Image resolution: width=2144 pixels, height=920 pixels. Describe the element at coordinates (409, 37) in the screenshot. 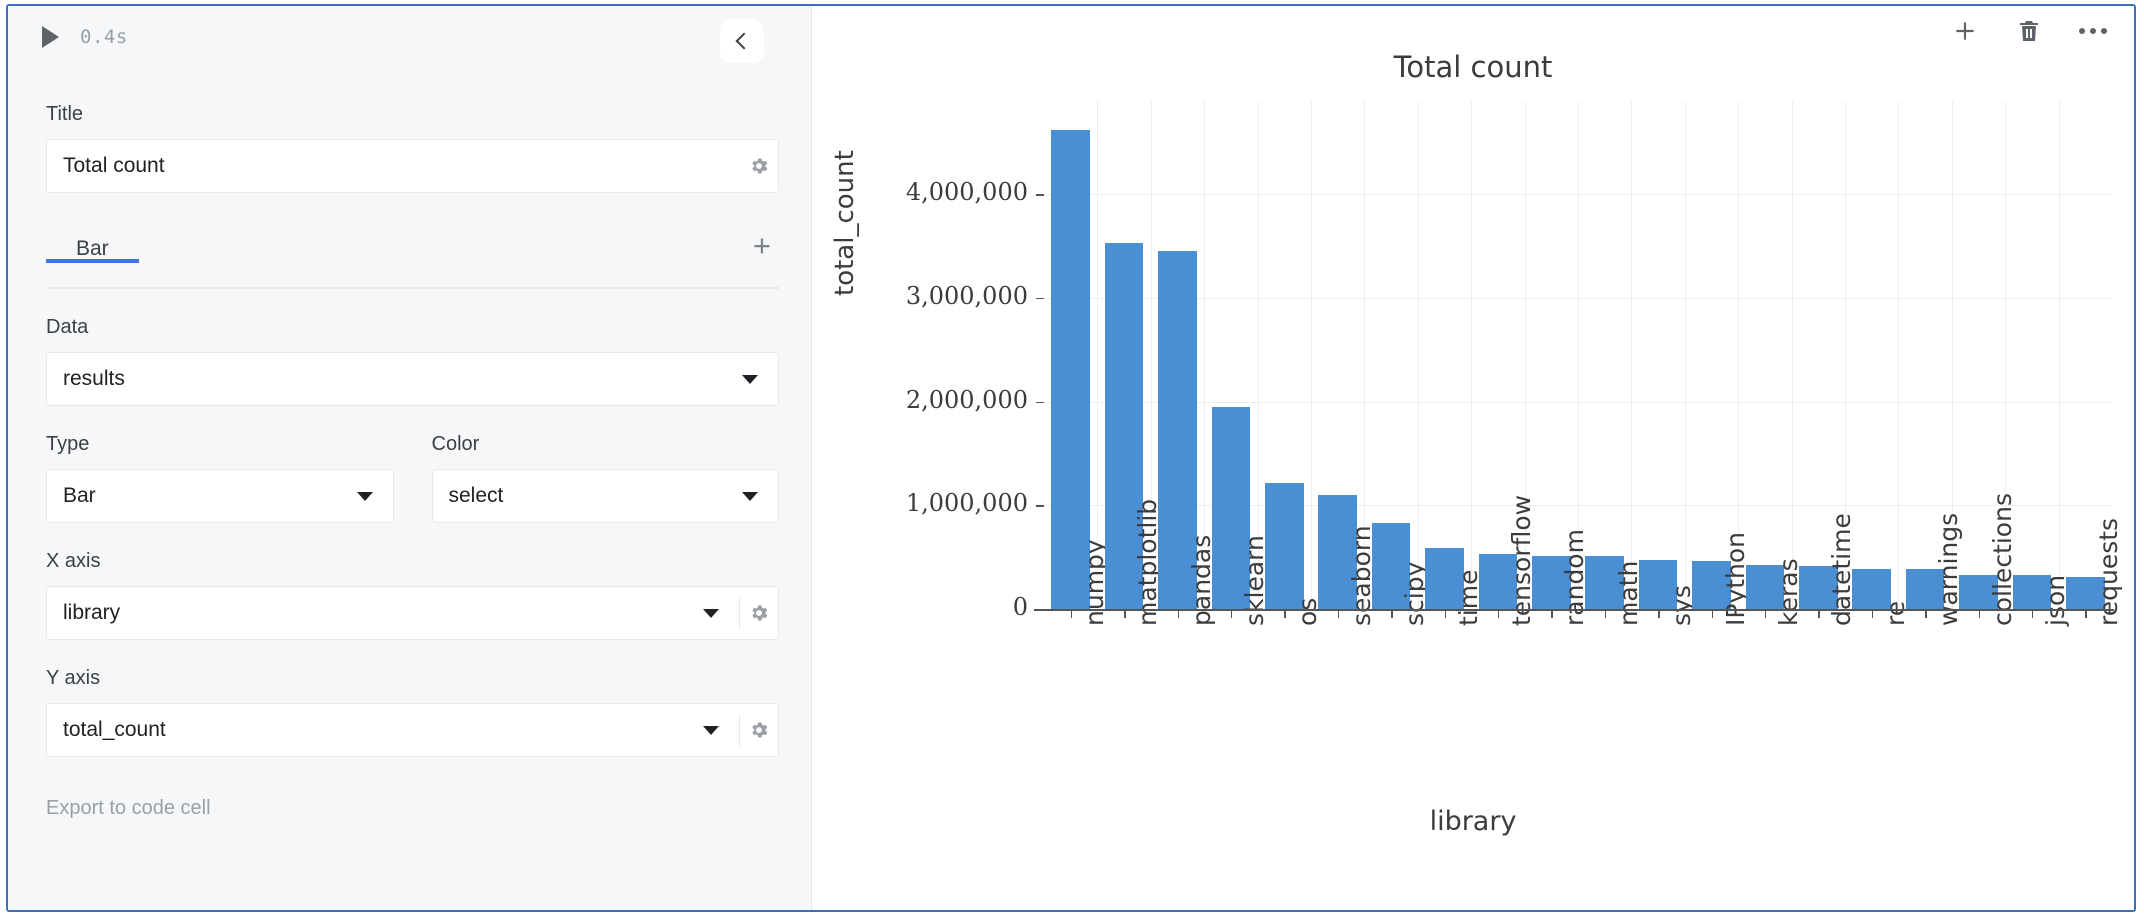

I see `cell-run-bar: 0.4s` at that location.